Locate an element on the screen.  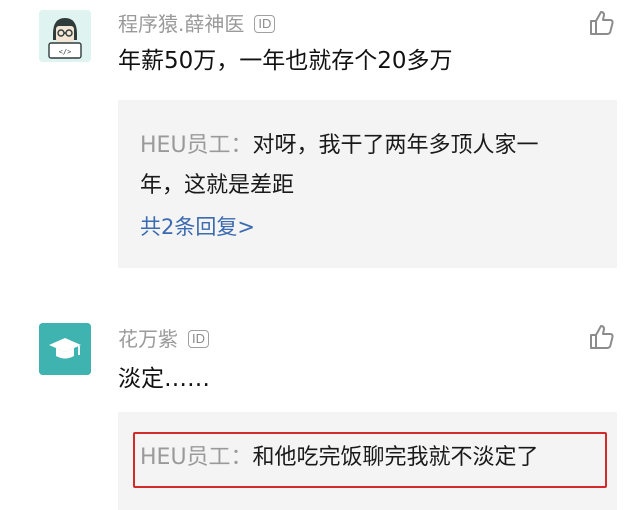
graduation-cap-icon is located at coordinates (65, 349).